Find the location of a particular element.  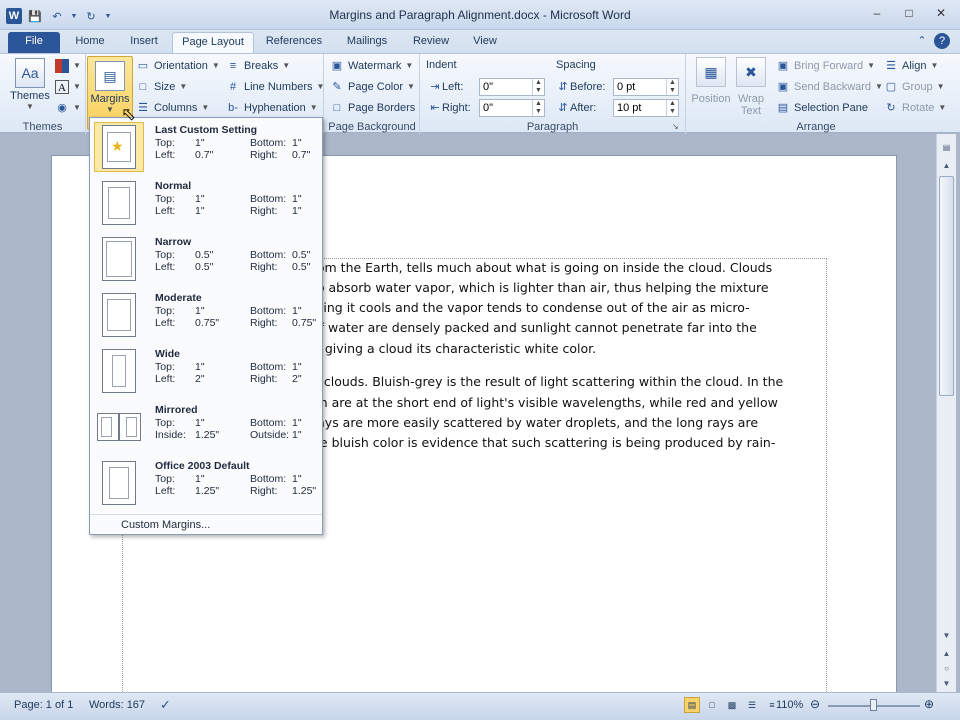

proofing-icon: ✓ is located at coordinates (165, 705).